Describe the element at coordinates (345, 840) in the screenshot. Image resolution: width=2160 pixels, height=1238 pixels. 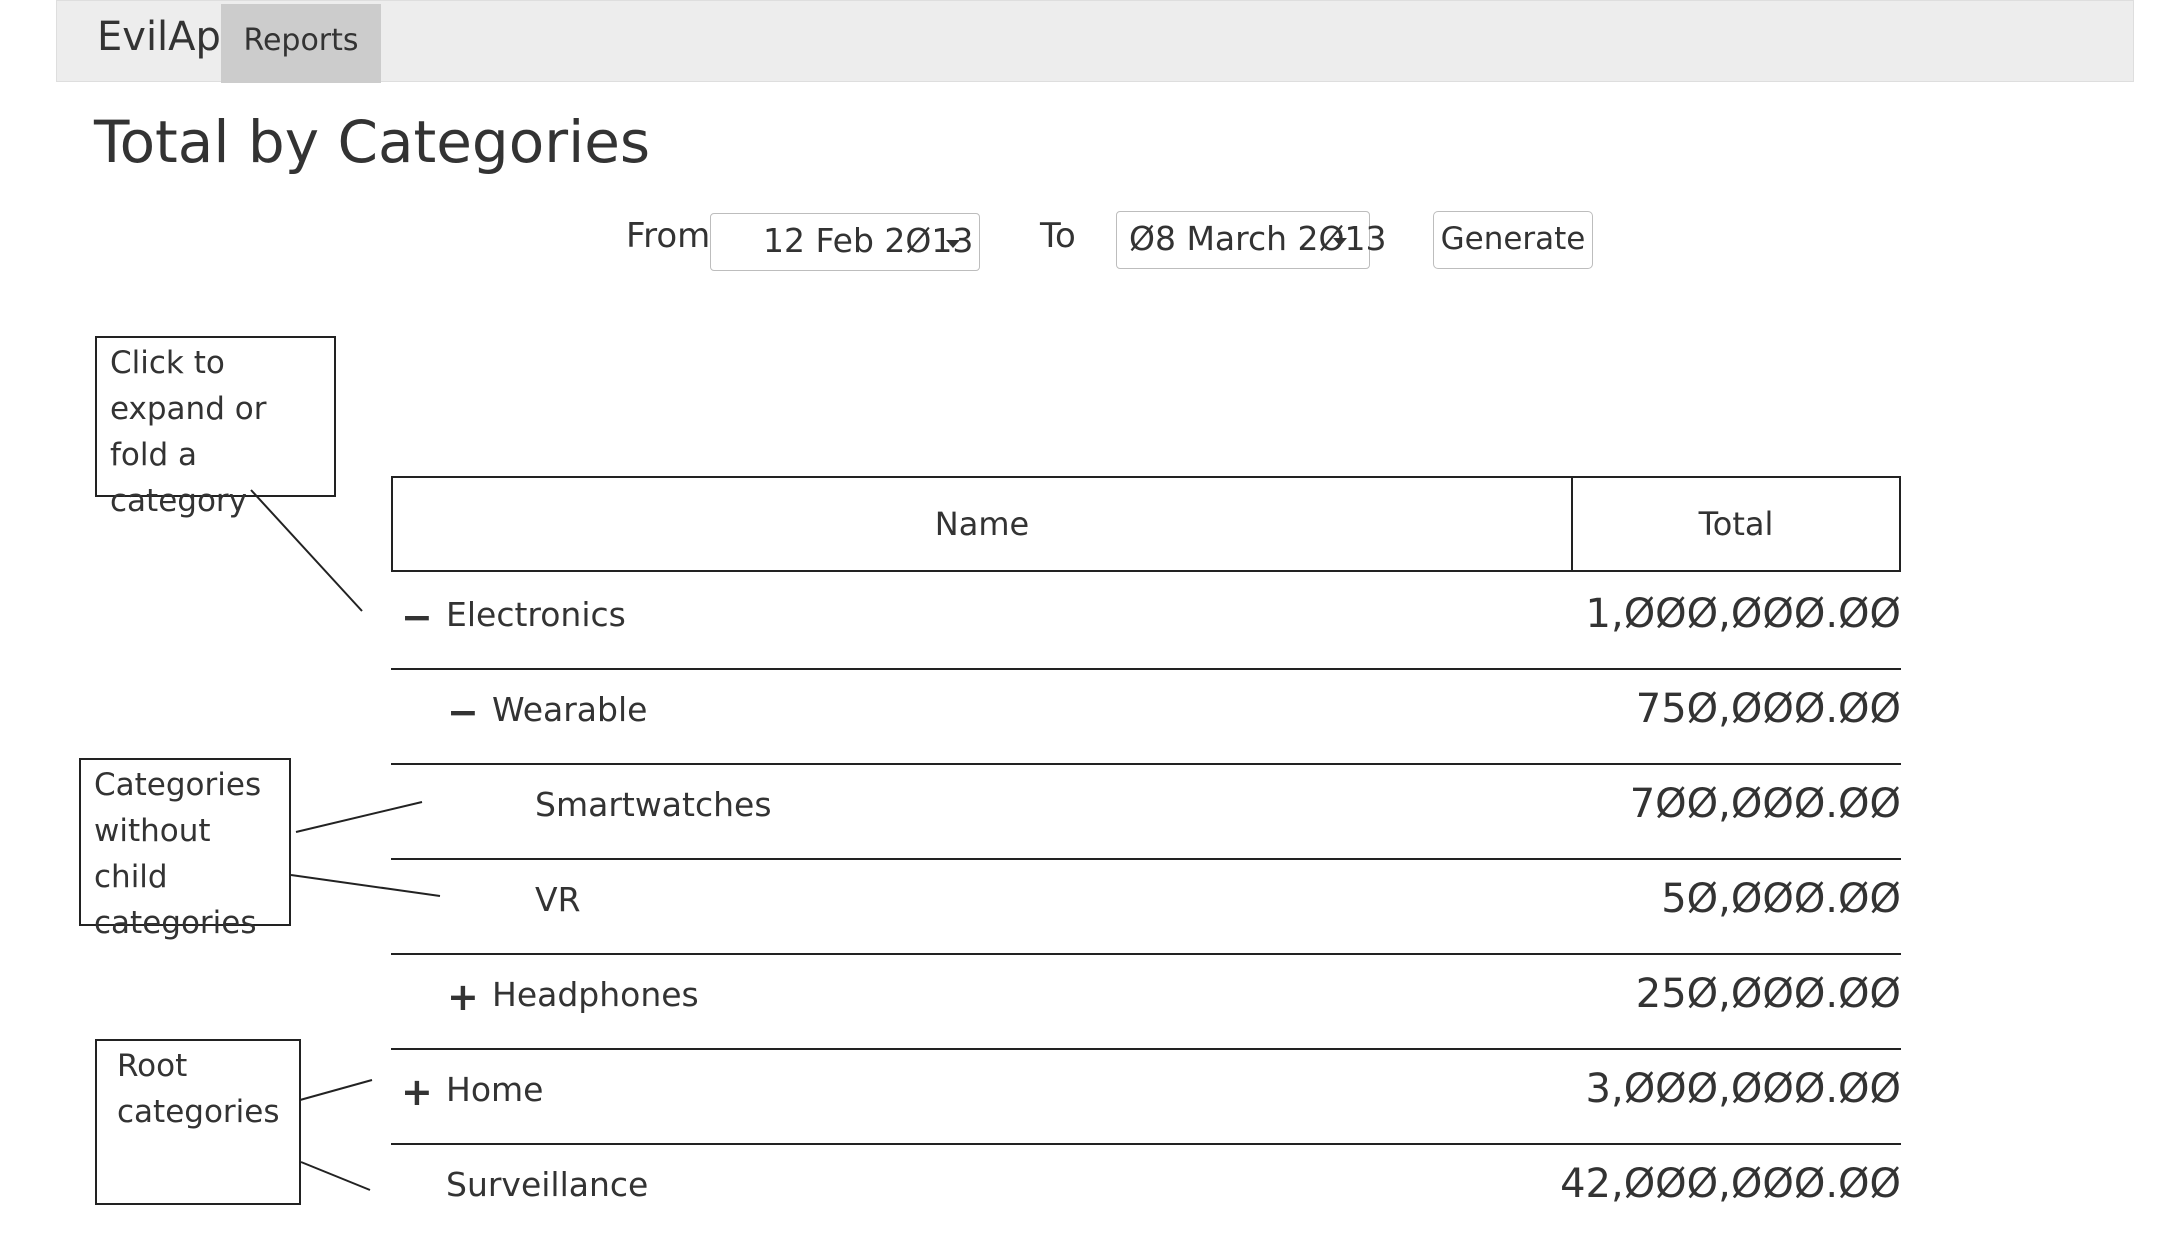
I see `annotation-connectors` at that location.